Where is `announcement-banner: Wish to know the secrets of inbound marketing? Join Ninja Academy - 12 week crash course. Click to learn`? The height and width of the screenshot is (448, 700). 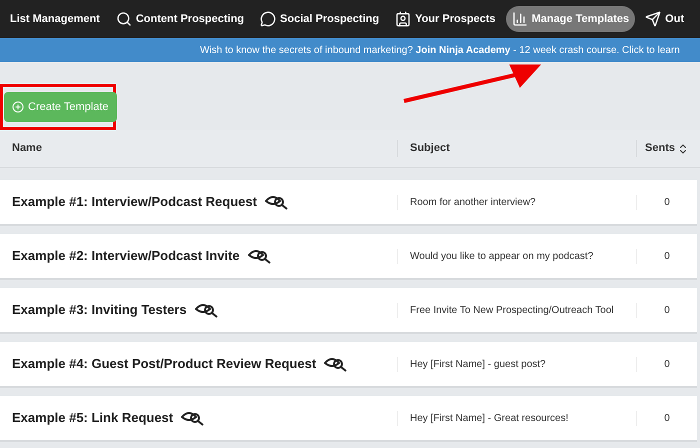 announcement-banner: Wish to know the secrets of inbound marketing? Join Ninja Academy - 12 week crash course. Click to learn is located at coordinates (350, 50).